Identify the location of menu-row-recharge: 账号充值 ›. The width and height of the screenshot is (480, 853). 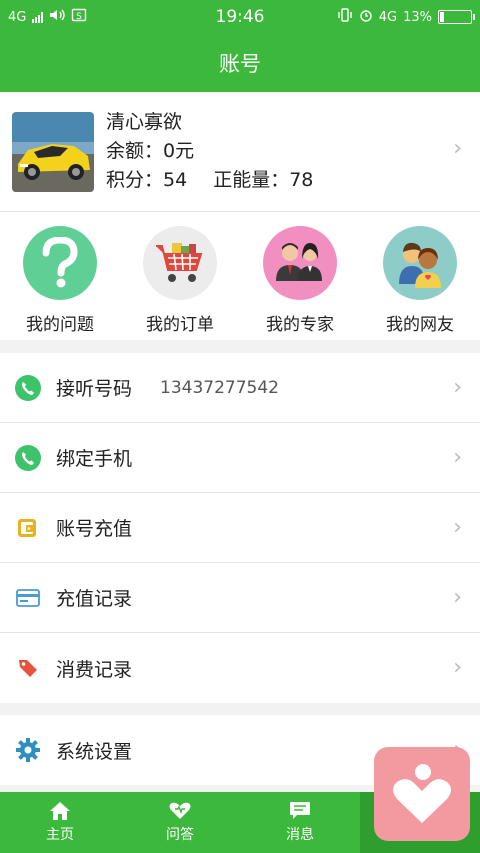
(240, 528).